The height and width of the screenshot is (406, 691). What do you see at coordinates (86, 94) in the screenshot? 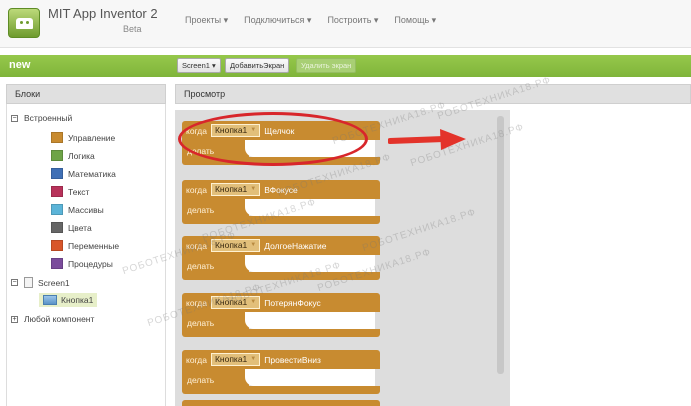
I see `blocks-panel-title: Блоки` at bounding box center [86, 94].